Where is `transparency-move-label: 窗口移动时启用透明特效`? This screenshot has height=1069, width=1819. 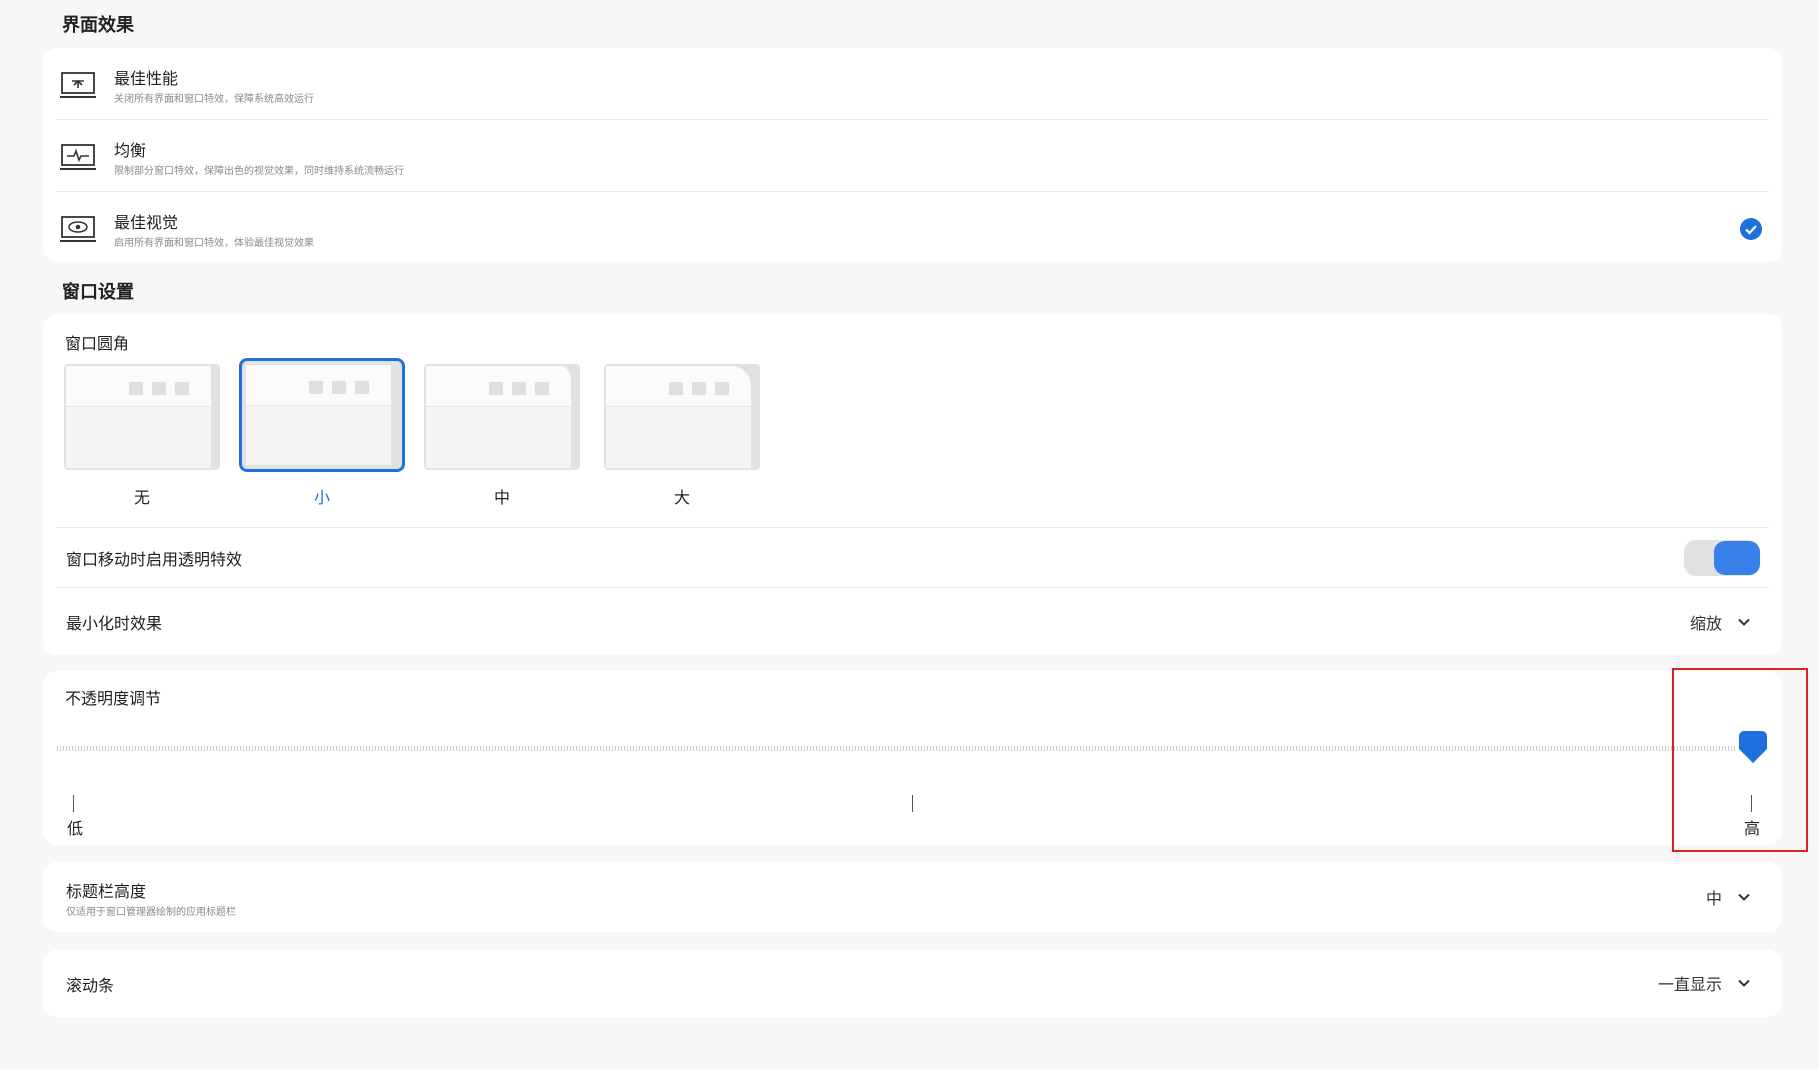 transparency-move-label: 窗口移动时启用透明特效 is located at coordinates (154, 559).